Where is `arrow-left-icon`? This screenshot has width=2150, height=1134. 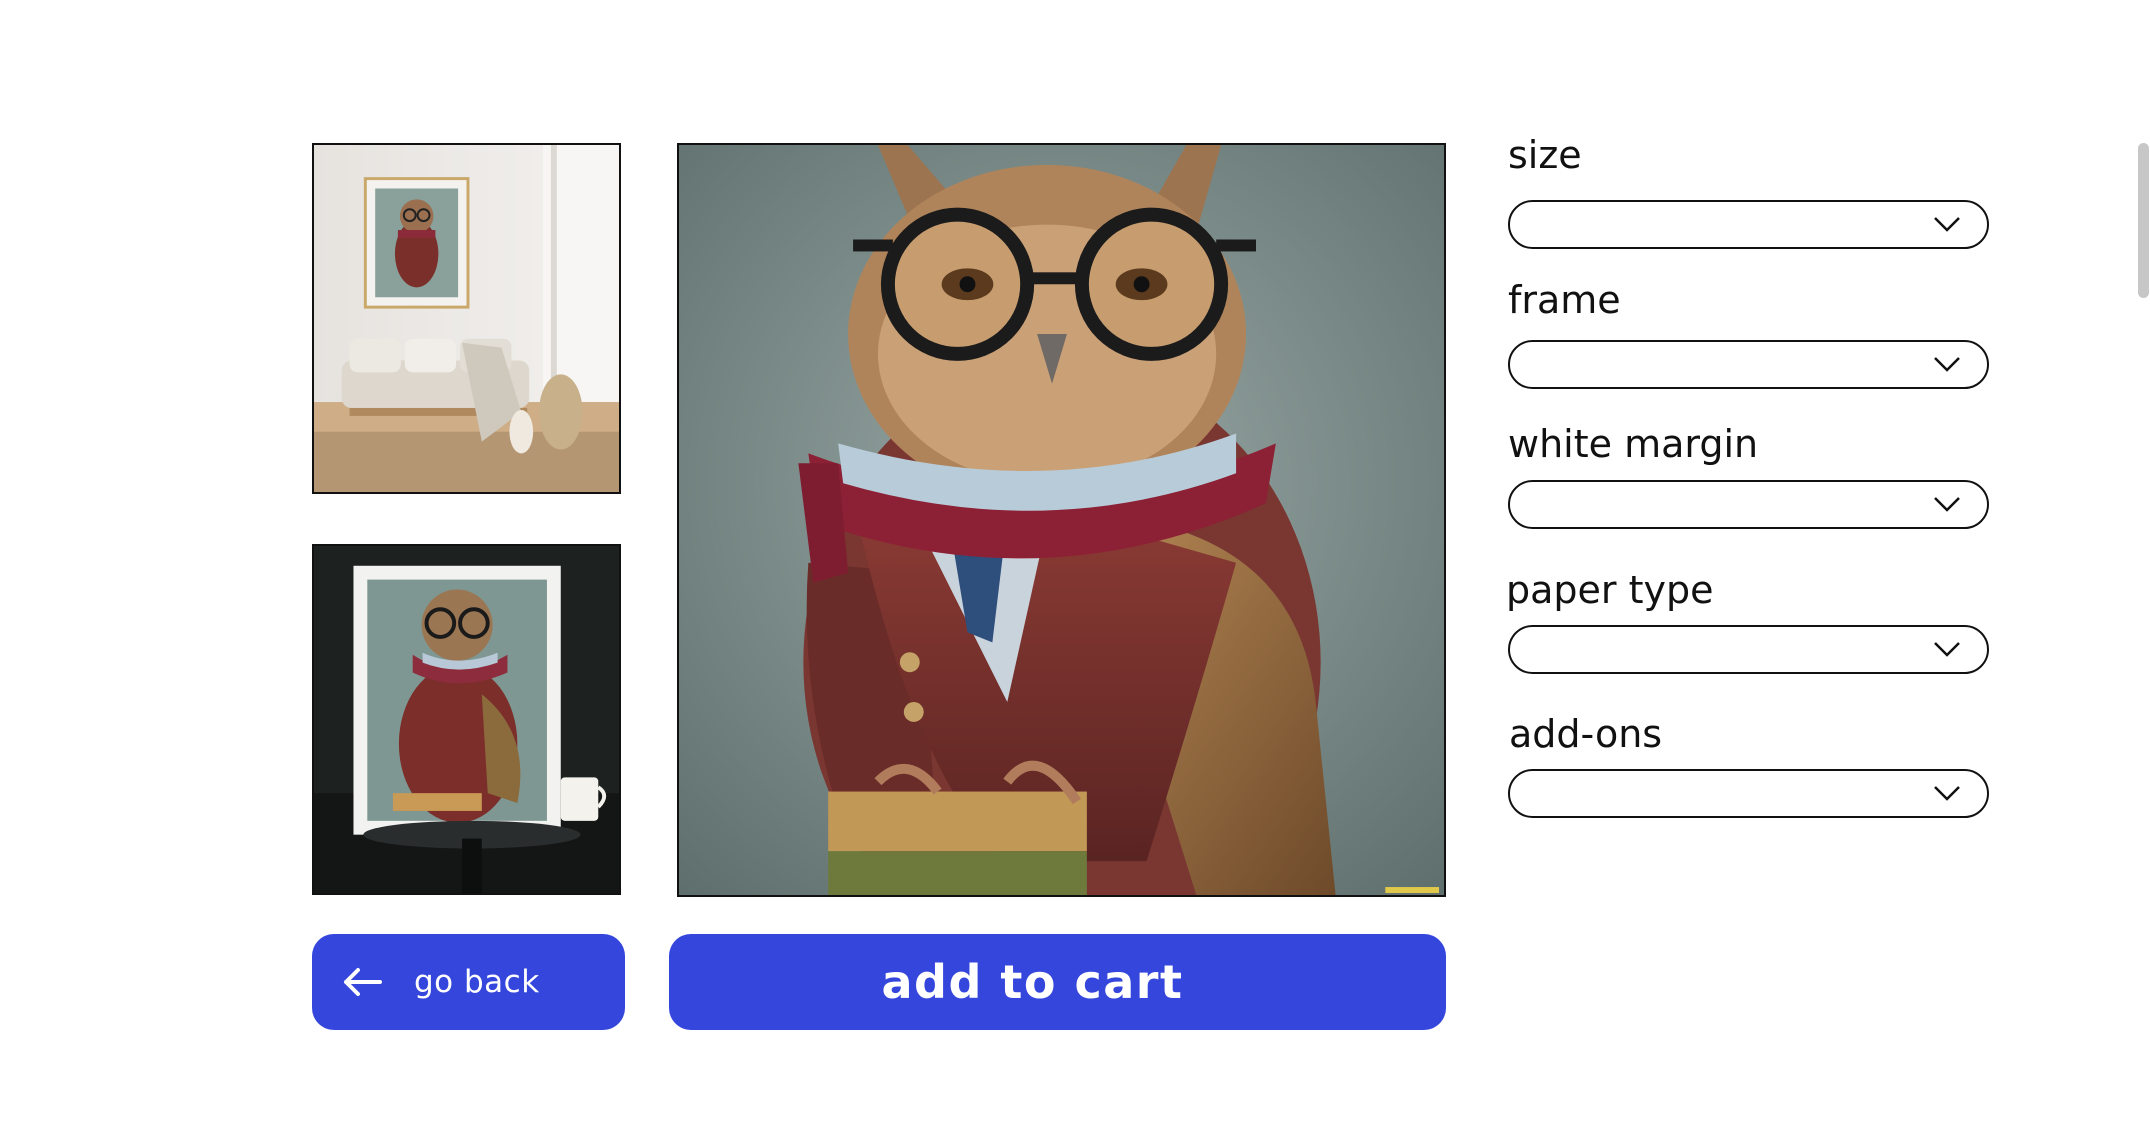
arrow-left-icon is located at coordinates (363, 982).